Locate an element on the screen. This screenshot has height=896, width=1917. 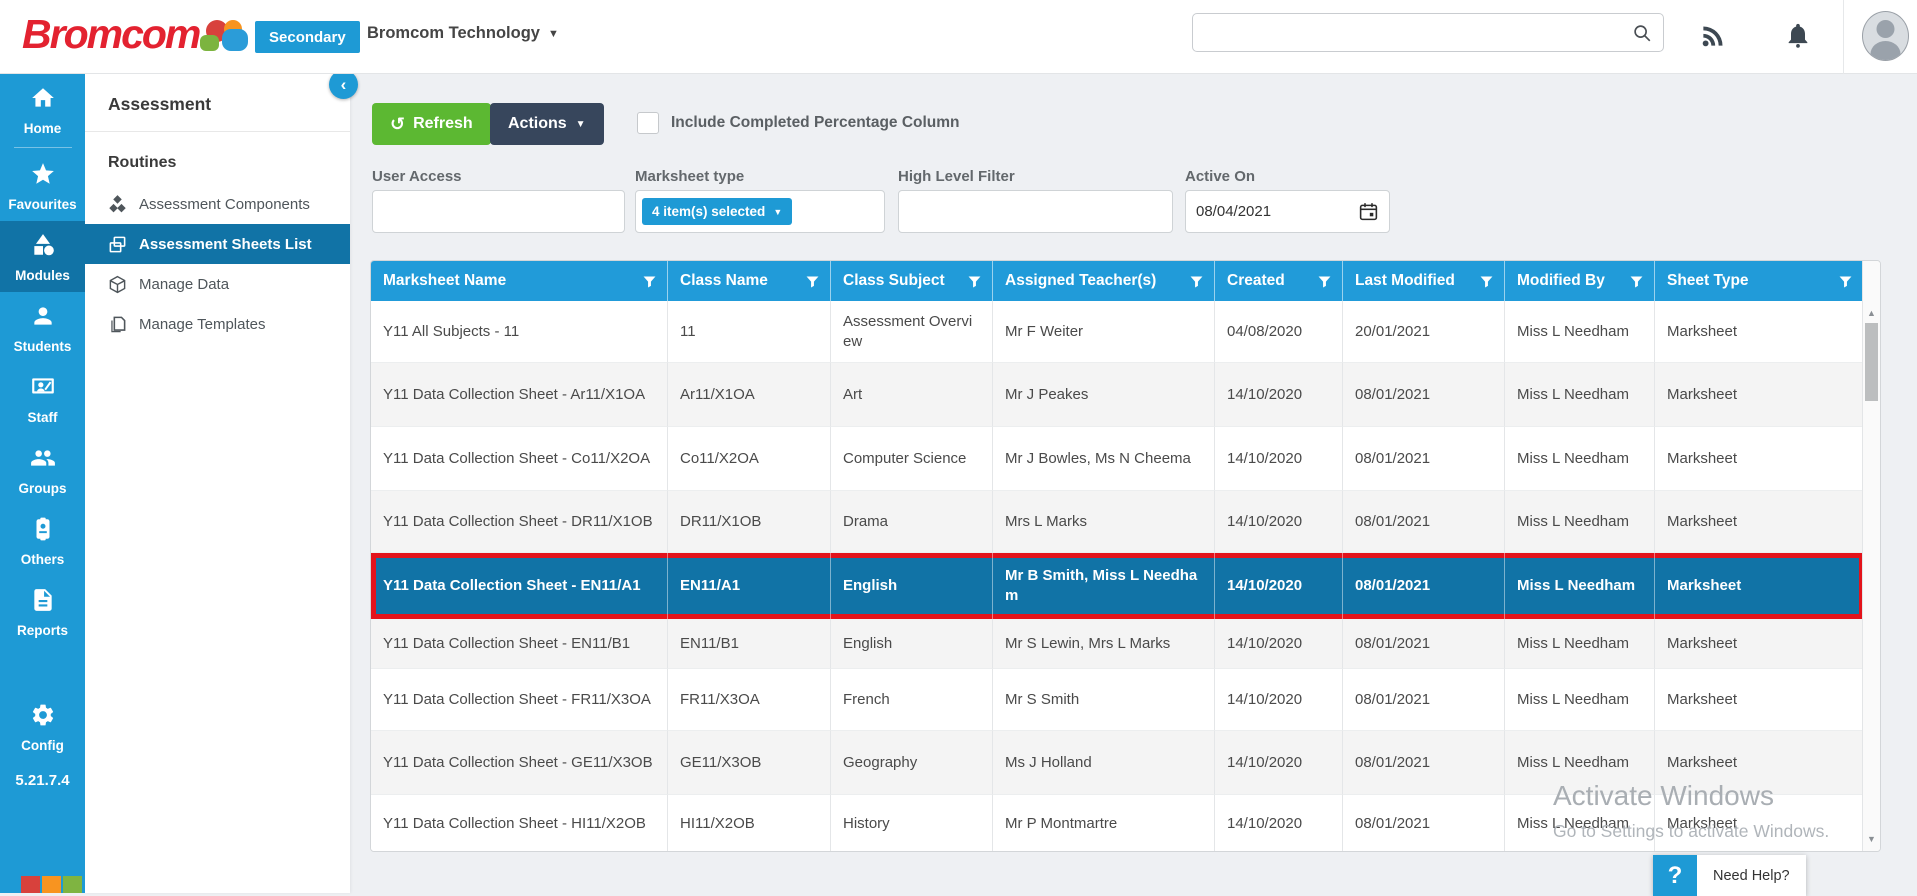
sidebar-item-staff: Staff is located at coordinates (42, 398).